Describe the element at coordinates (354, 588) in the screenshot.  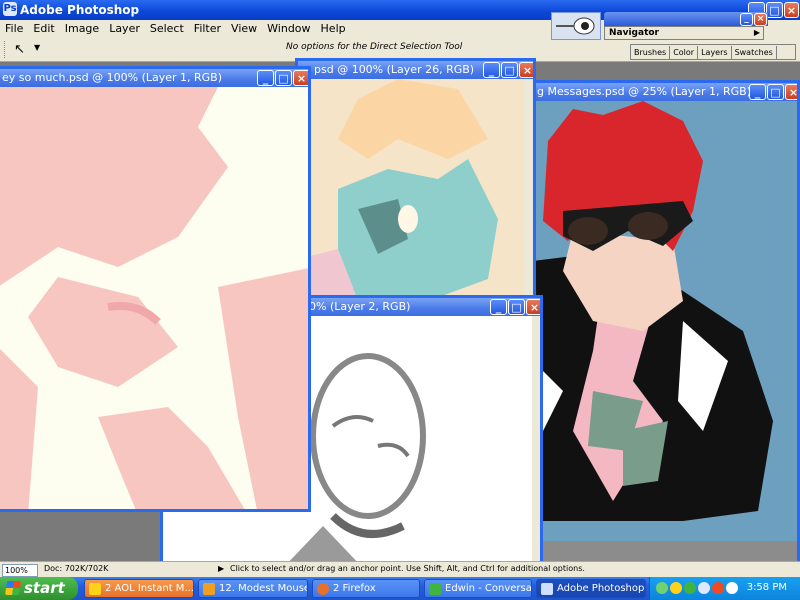
I see `taskbar-item-label: 2 Firefox` at that location.